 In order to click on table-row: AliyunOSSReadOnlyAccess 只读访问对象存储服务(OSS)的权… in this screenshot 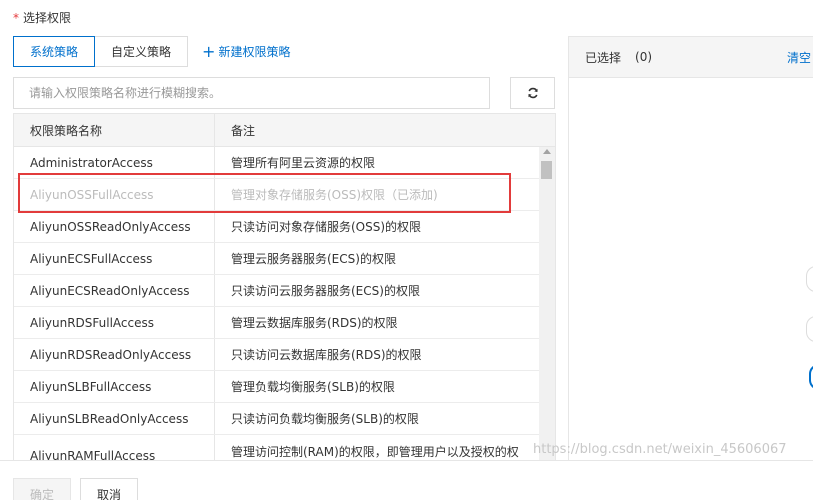, I will do `click(277, 227)`.